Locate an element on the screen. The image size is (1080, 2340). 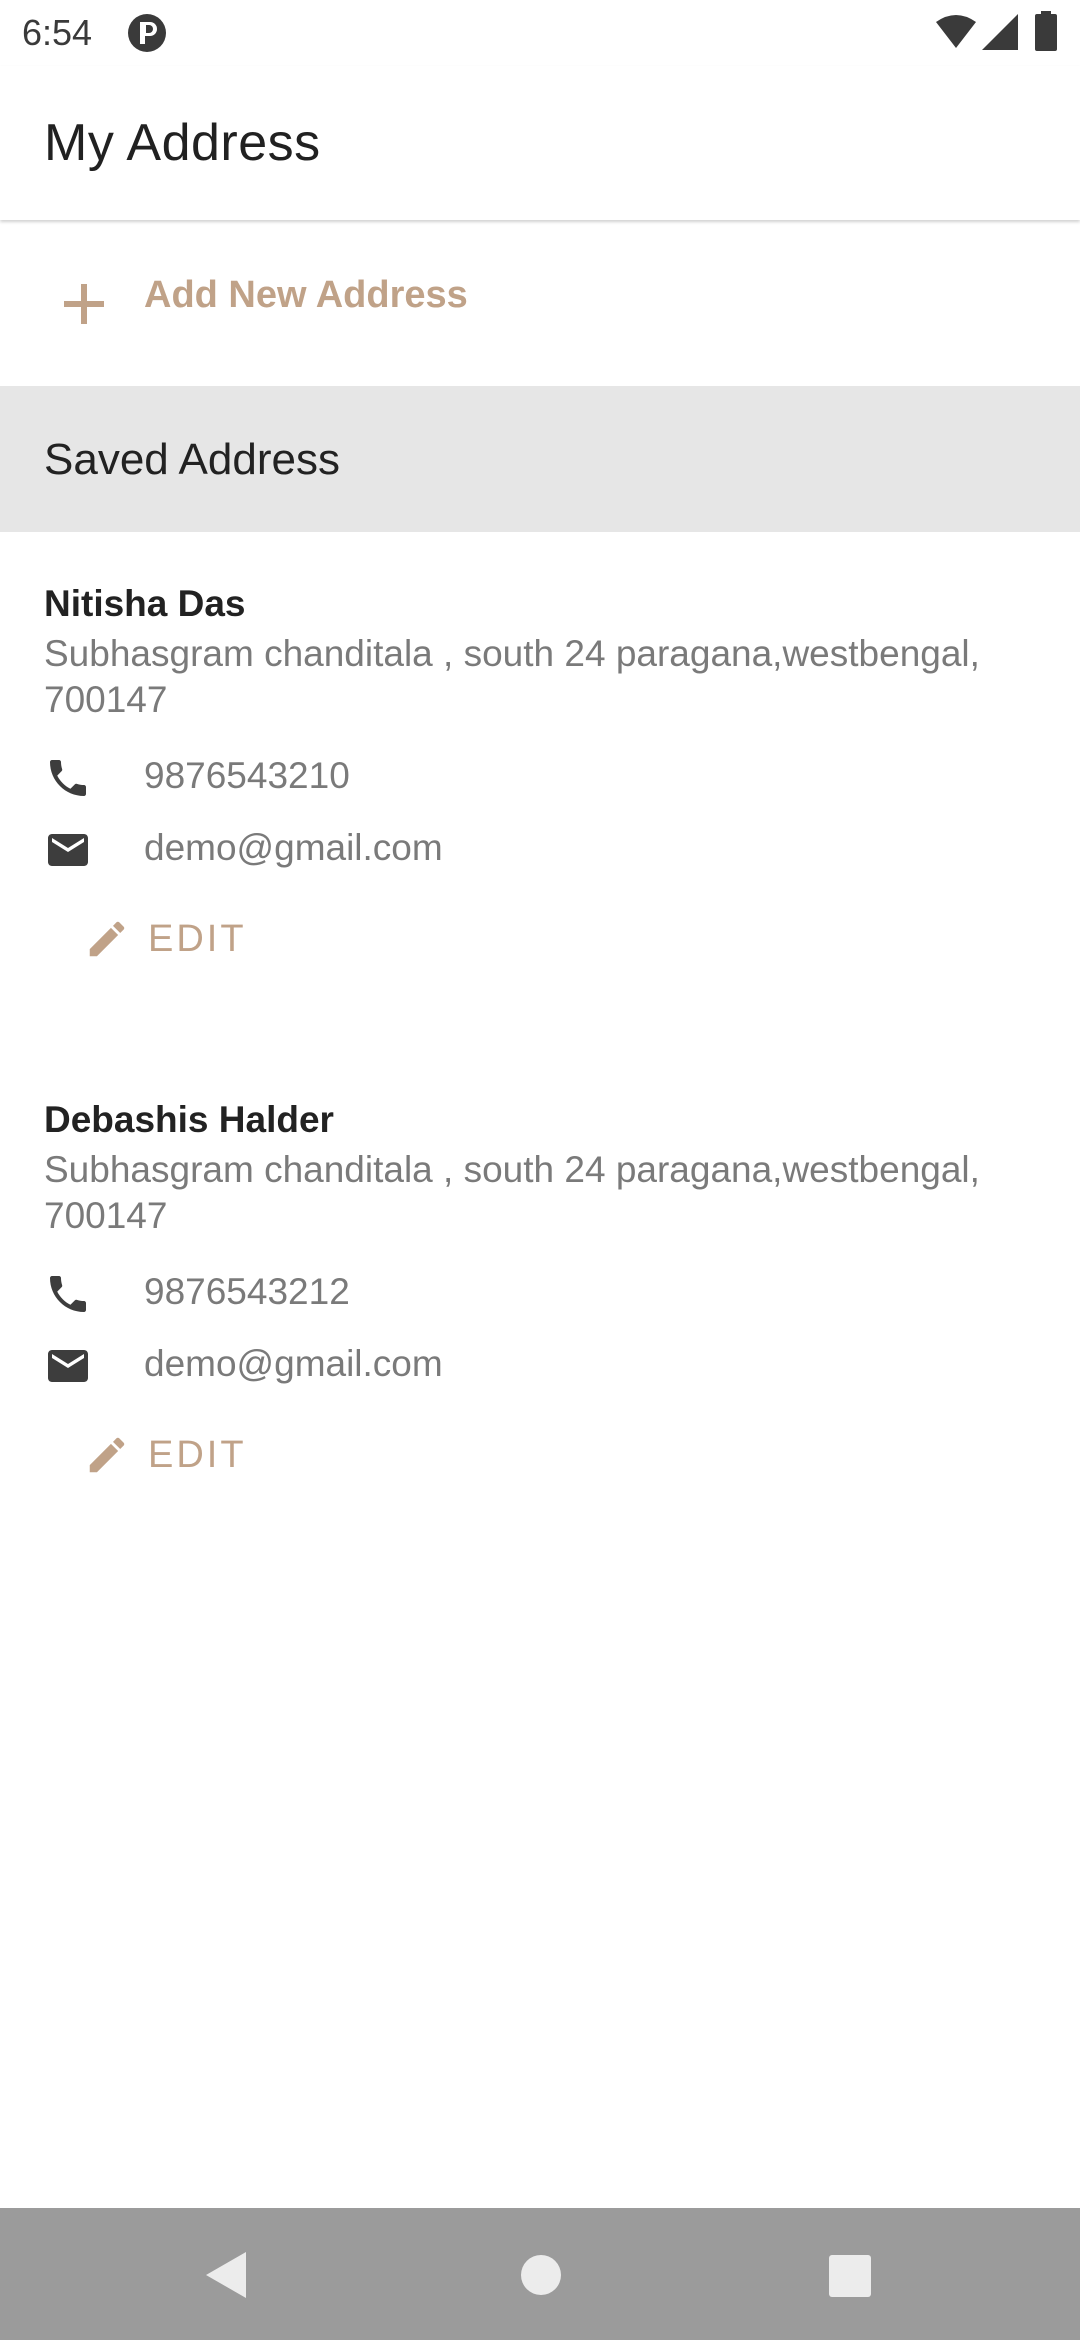
wifi-icon is located at coordinates (956, 31).